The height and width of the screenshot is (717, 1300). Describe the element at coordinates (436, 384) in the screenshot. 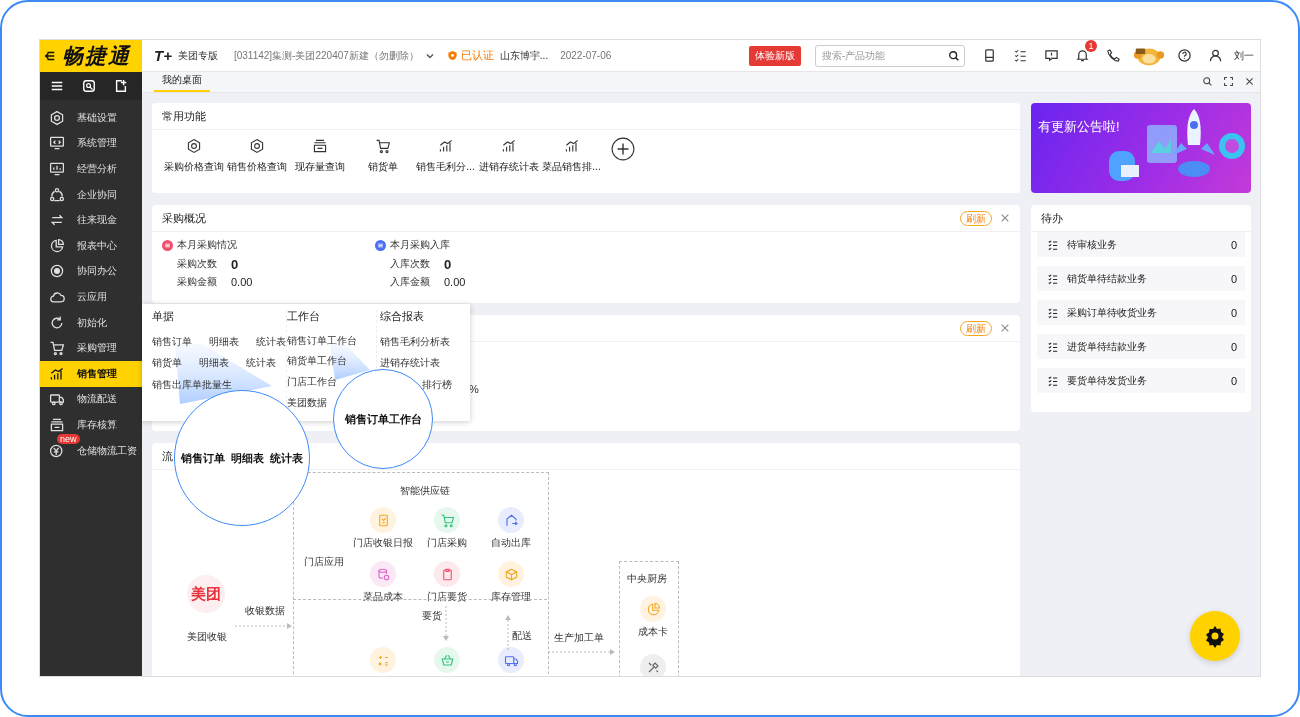

I see `menu-link: 排行榜` at that location.